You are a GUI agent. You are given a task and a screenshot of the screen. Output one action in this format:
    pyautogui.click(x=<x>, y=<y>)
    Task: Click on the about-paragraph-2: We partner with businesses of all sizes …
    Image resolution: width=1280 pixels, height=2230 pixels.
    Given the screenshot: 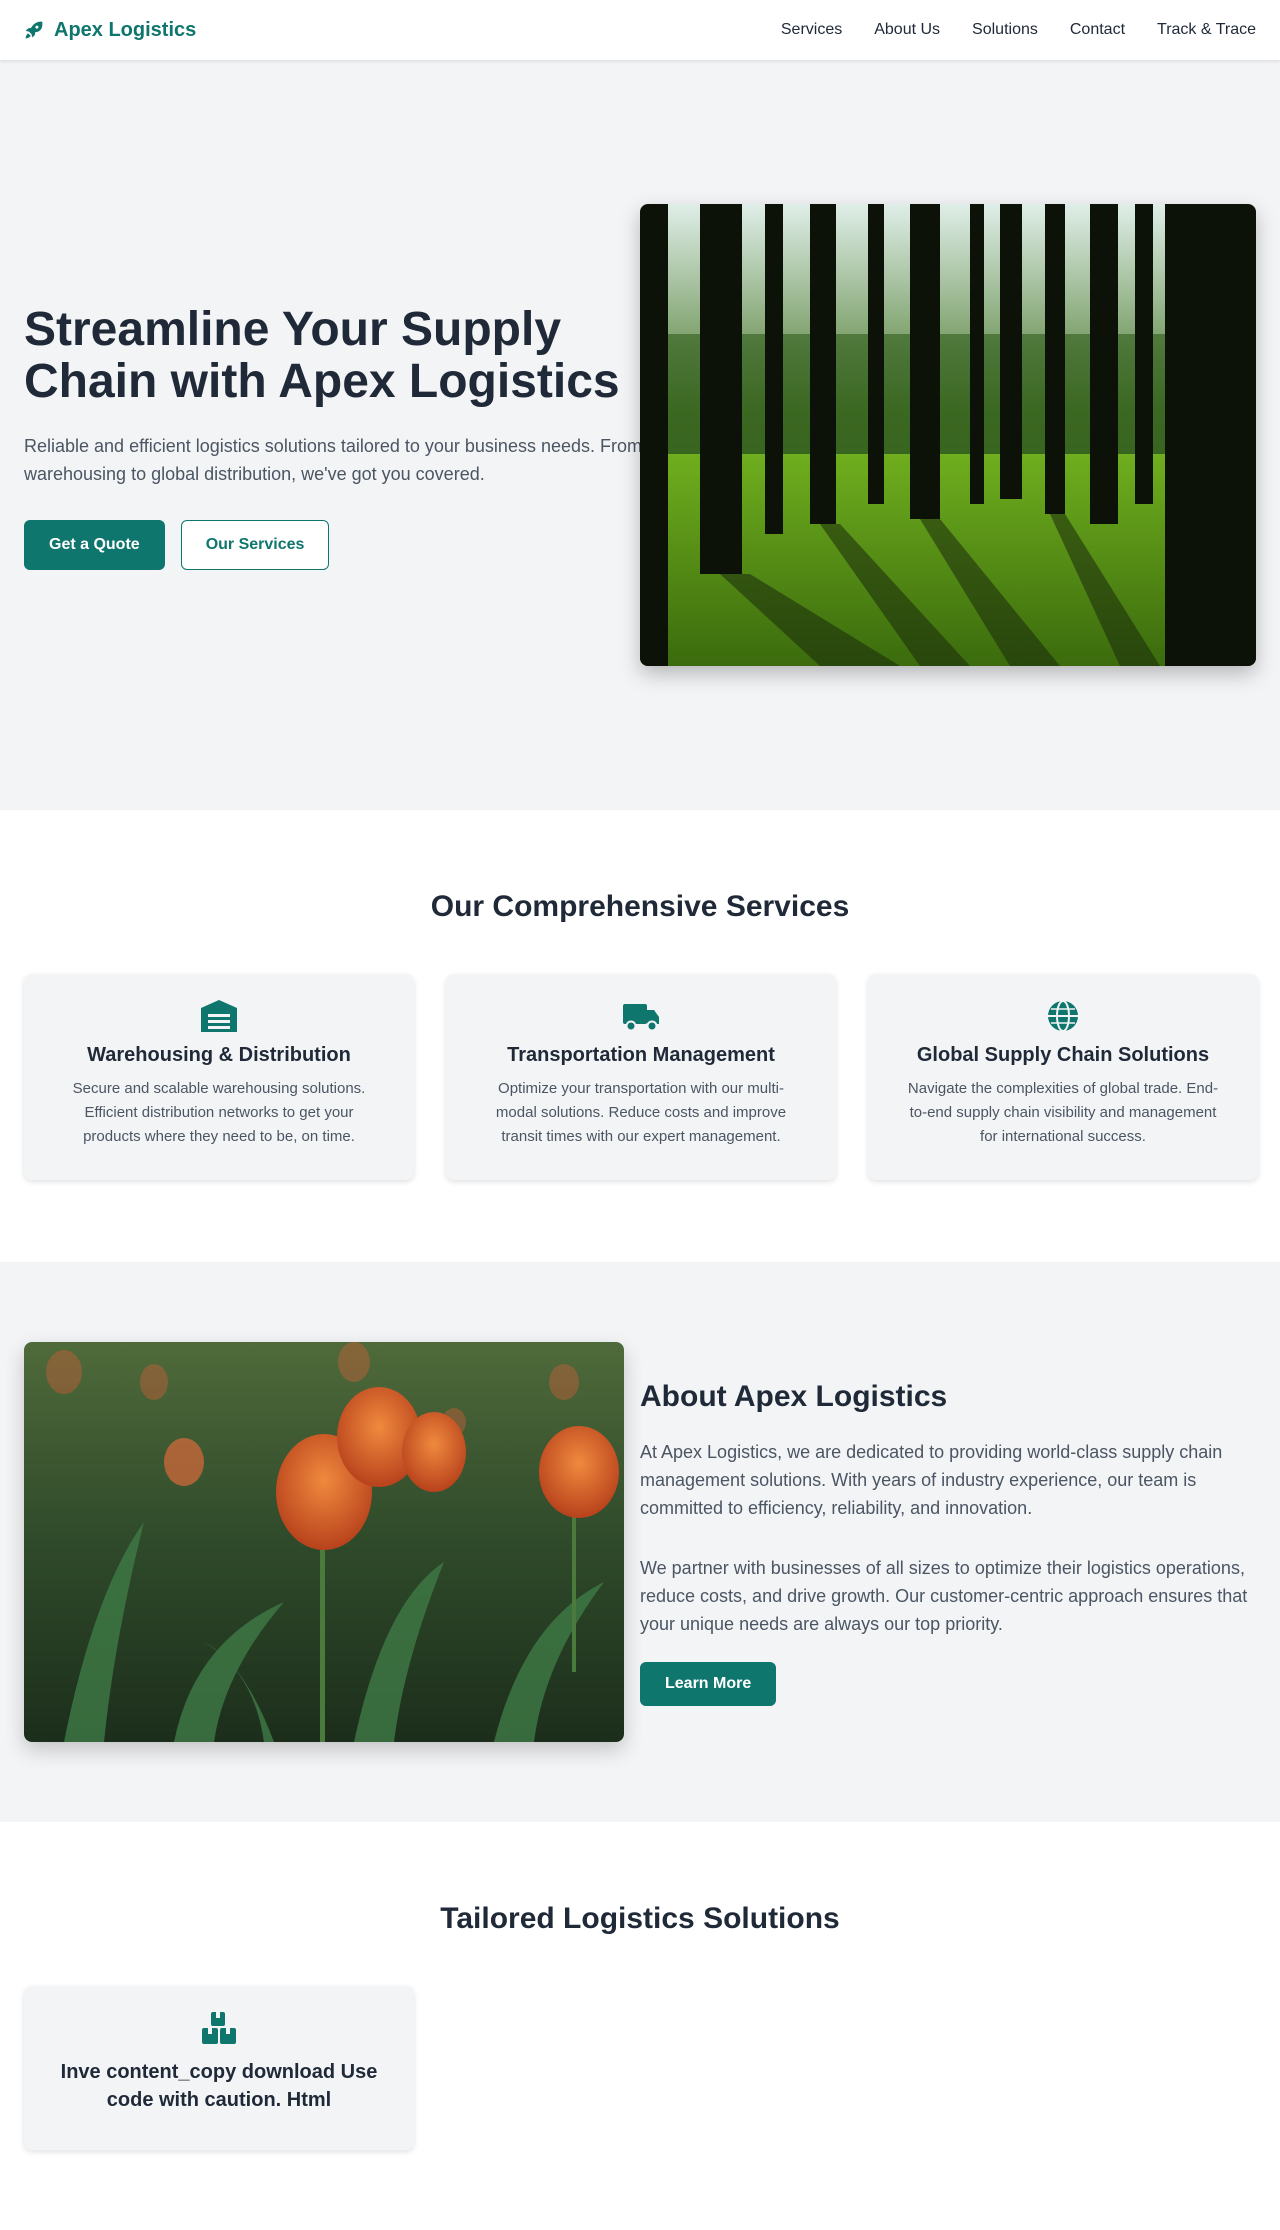 What is the action you would take?
    pyautogui.click(x=944, y=1596)
    